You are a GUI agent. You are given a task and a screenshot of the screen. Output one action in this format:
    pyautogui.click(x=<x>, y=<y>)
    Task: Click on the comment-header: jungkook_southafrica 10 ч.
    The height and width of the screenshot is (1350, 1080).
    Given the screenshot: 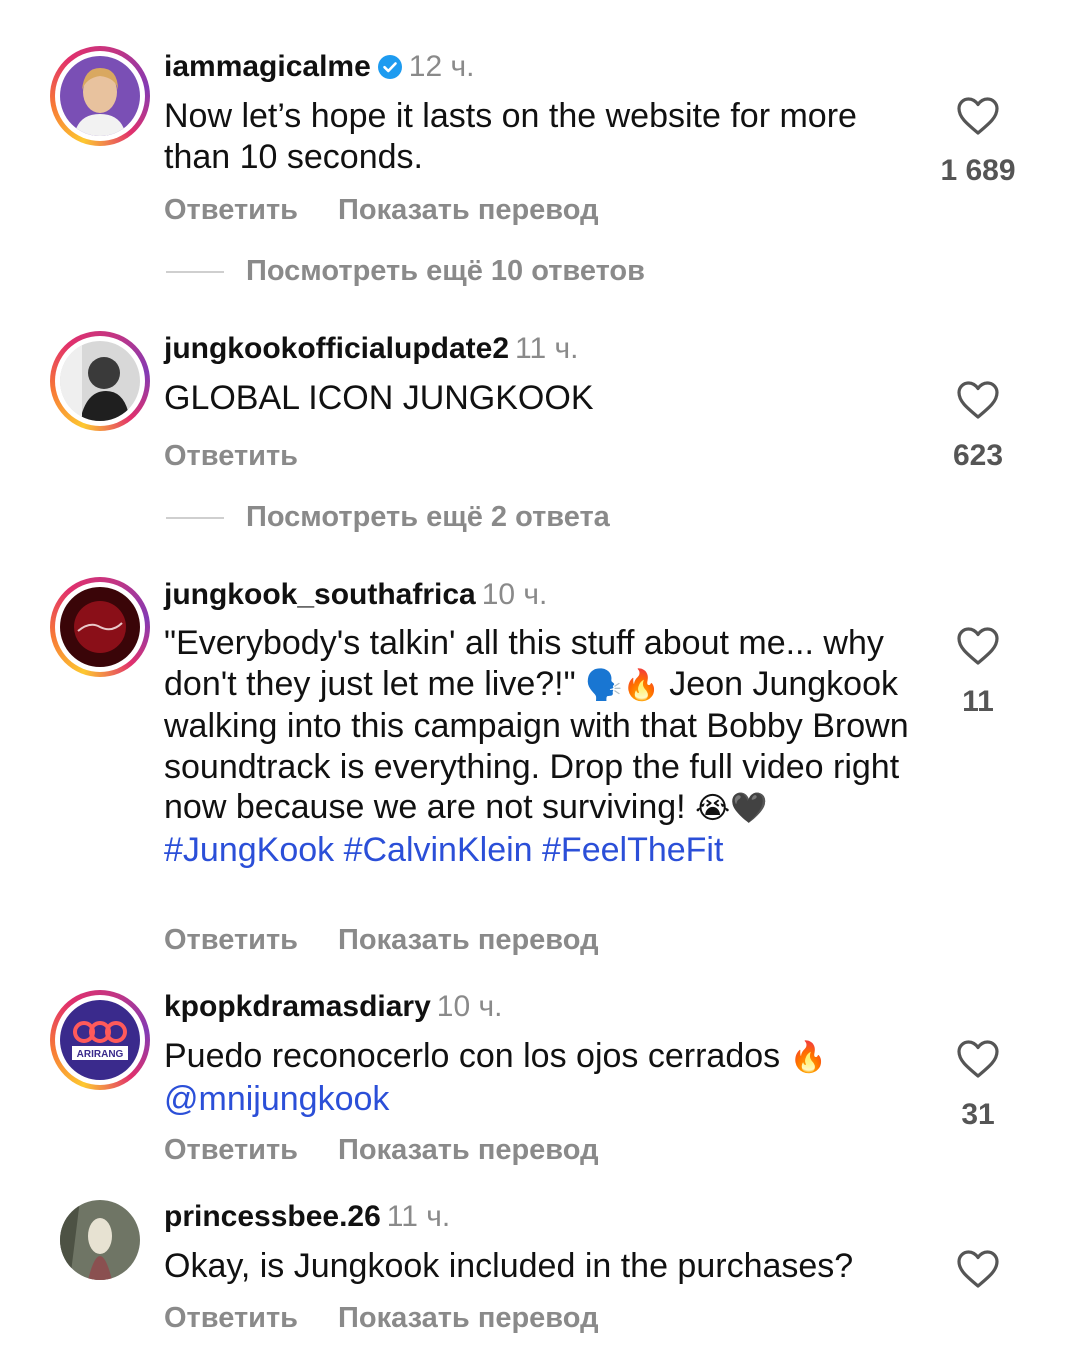 What is the action you would take?
    pyautogui.click(x=355, y=595)
    